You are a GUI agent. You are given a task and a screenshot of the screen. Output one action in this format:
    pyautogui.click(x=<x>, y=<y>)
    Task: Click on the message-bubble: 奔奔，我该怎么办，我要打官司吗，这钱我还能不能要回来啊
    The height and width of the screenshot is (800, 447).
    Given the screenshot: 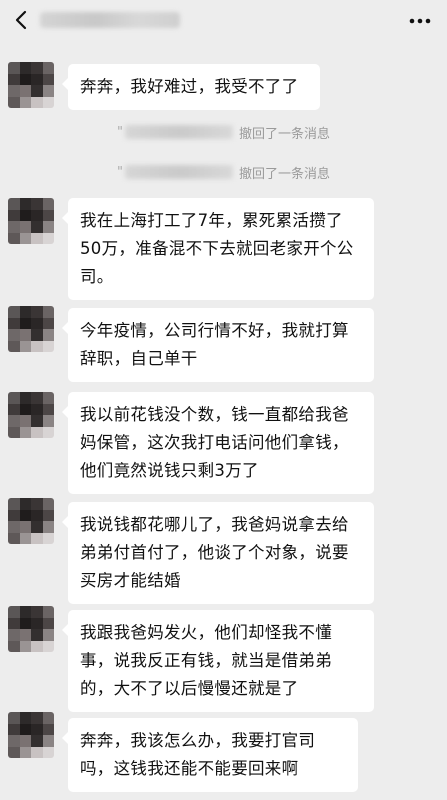 What is the action you would take?
    pyautogui.click(x=210, y=755)
    